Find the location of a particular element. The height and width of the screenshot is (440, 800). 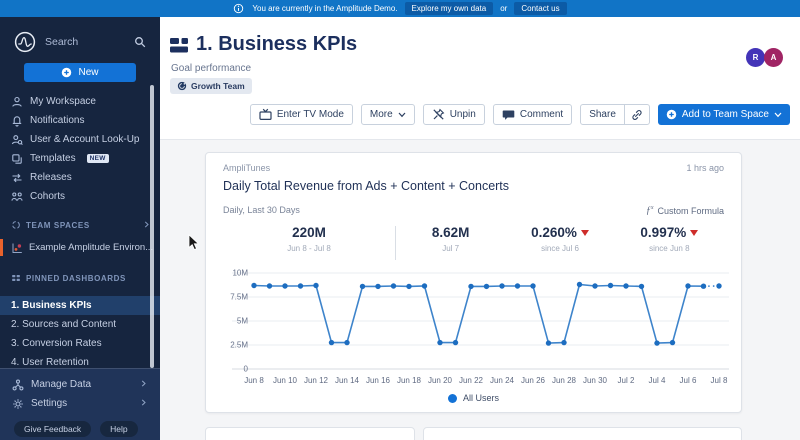

templates-icon is located at coordinates (17, 159).